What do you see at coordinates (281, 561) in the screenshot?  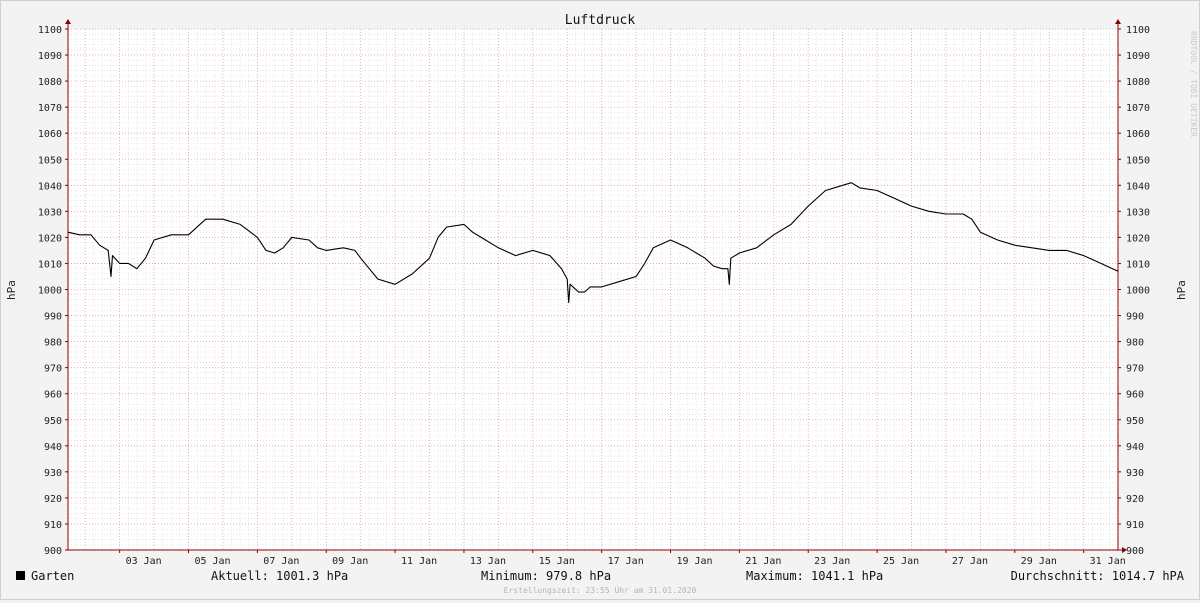 I see `x-tick-label: 07 Jan` at bounding box center [281, 561].